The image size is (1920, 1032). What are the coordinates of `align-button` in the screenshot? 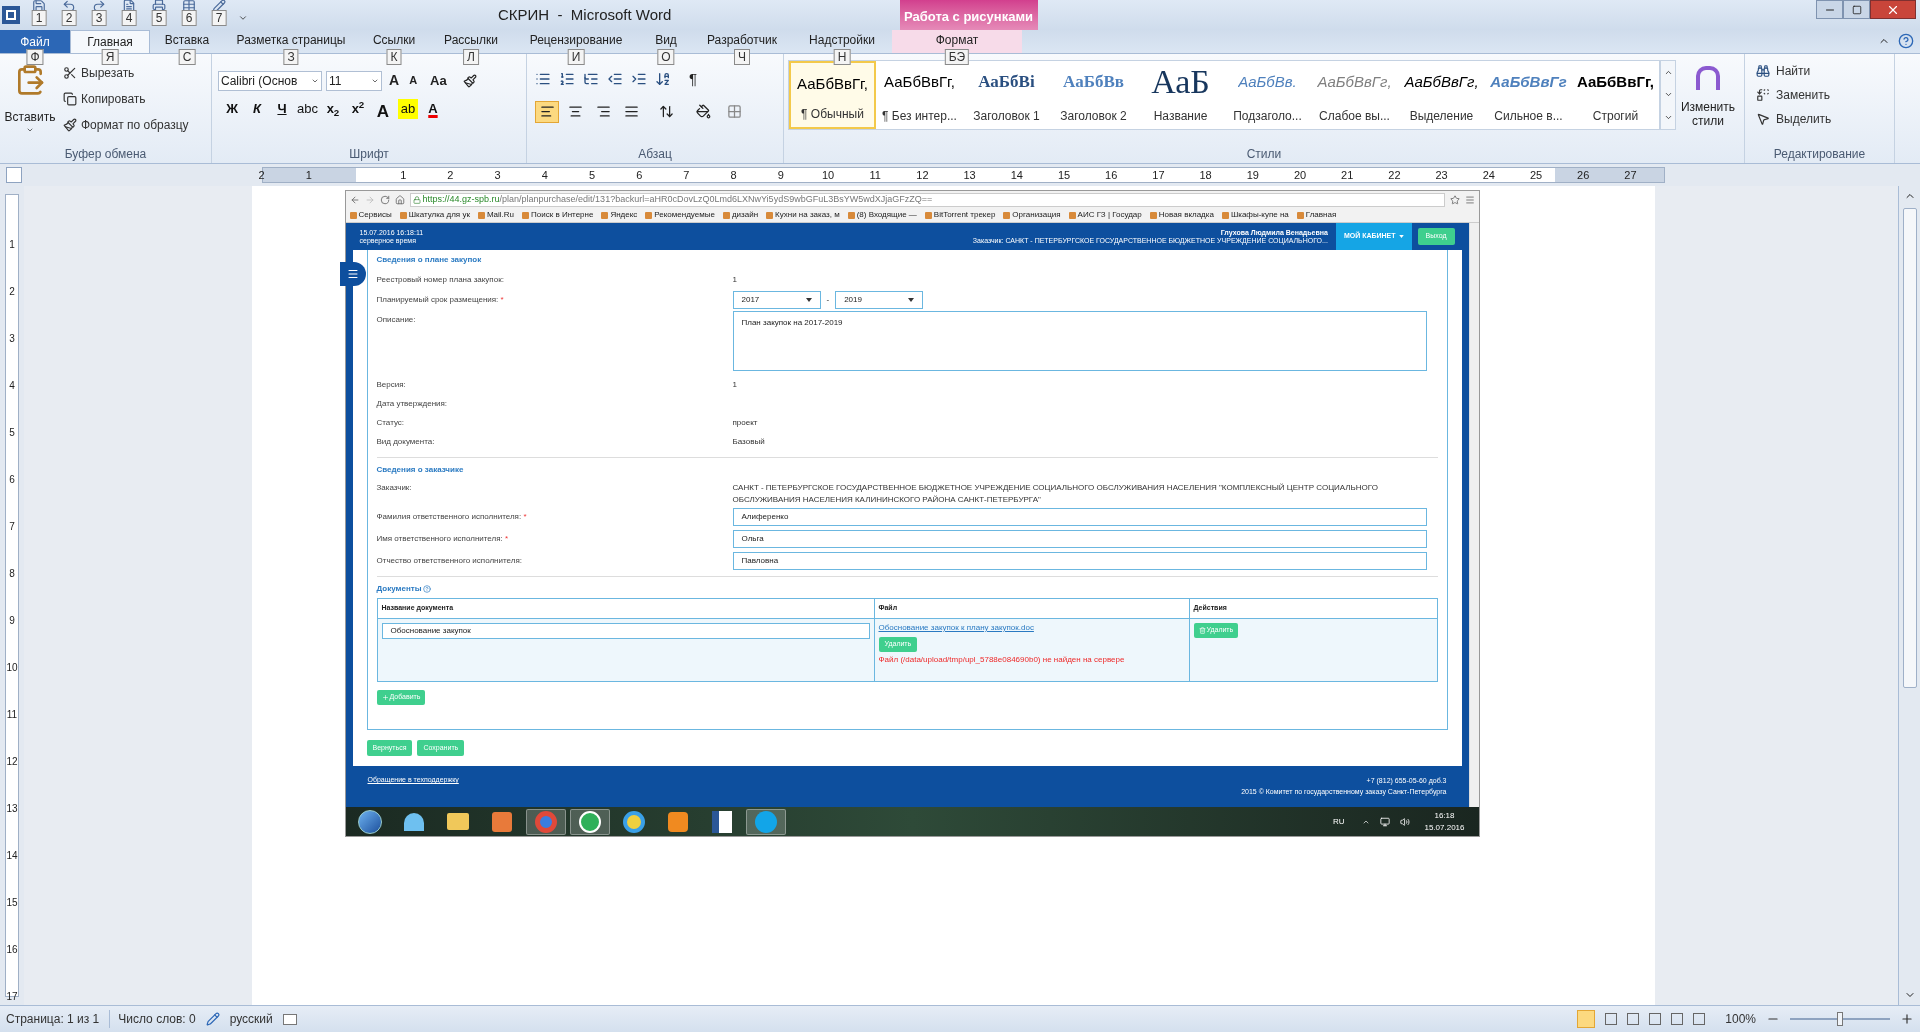 It's located at (547, 111).